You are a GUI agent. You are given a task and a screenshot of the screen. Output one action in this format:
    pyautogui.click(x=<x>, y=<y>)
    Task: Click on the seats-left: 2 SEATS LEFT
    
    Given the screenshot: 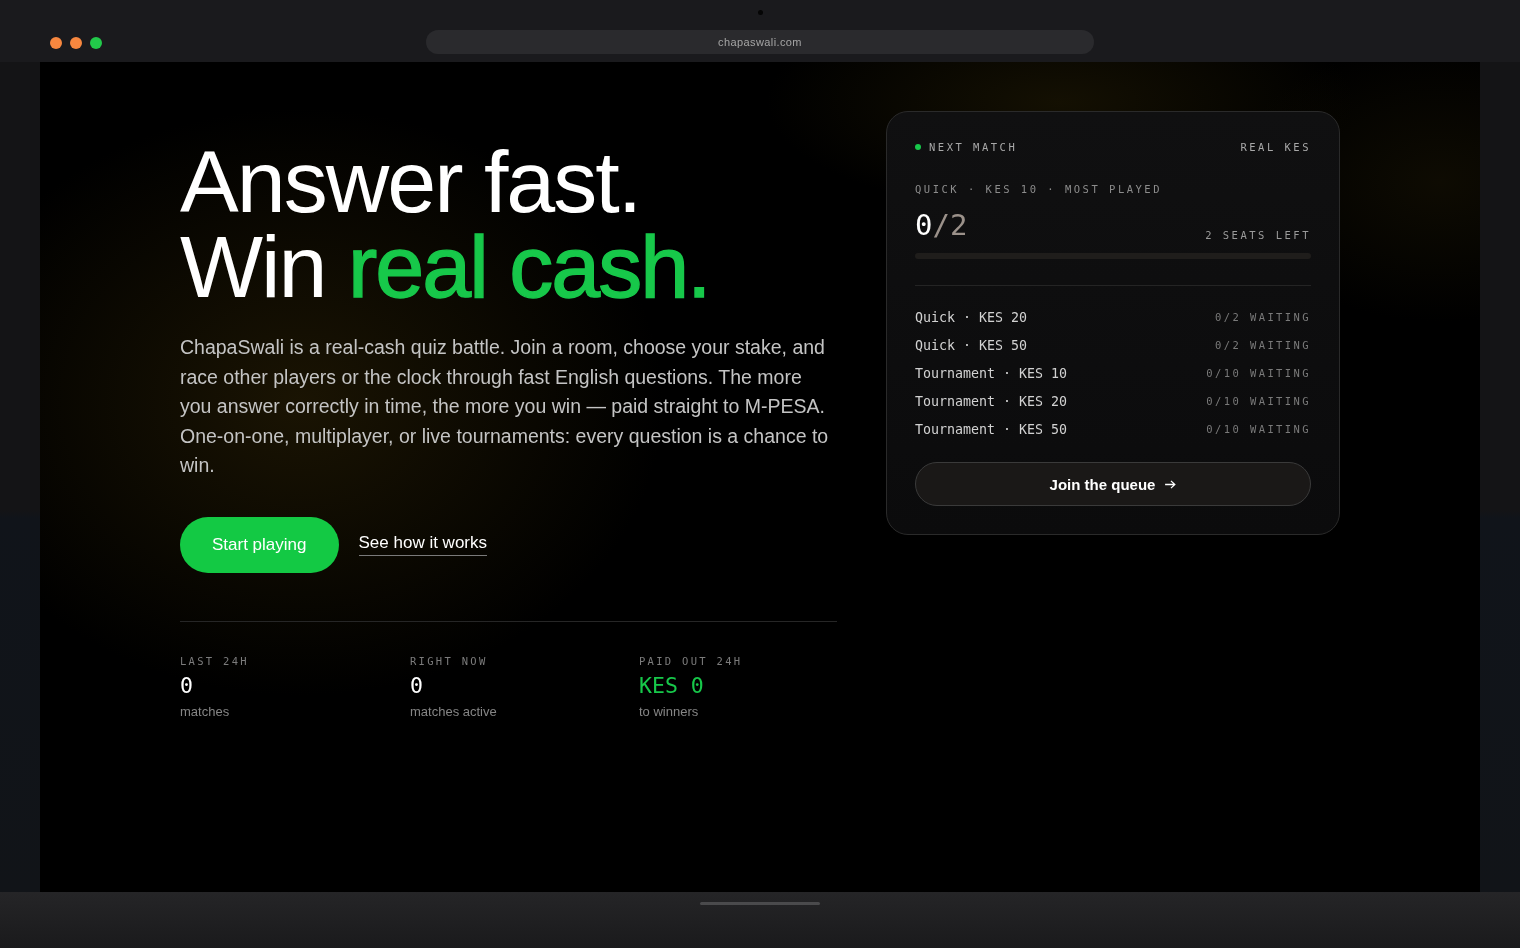 What is the action you would take?
    pyautogui.click(x=1258, y=235)
    